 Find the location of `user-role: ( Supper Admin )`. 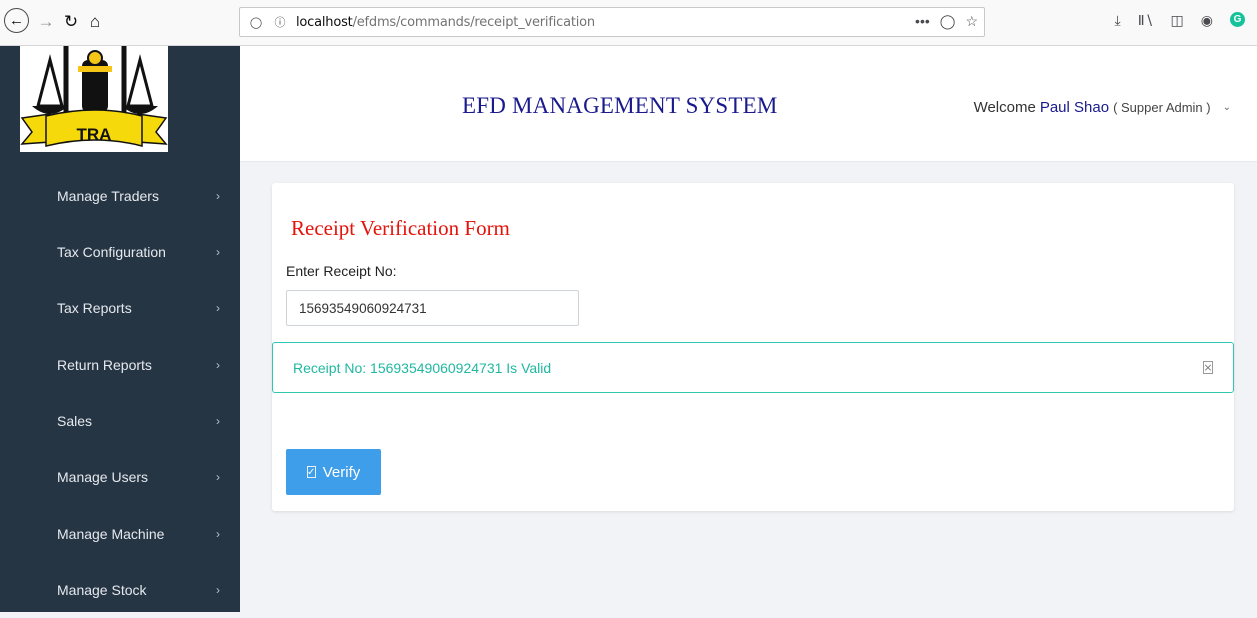

user-role: ( Supper Admin ) is located at coordinates (1162, 107).